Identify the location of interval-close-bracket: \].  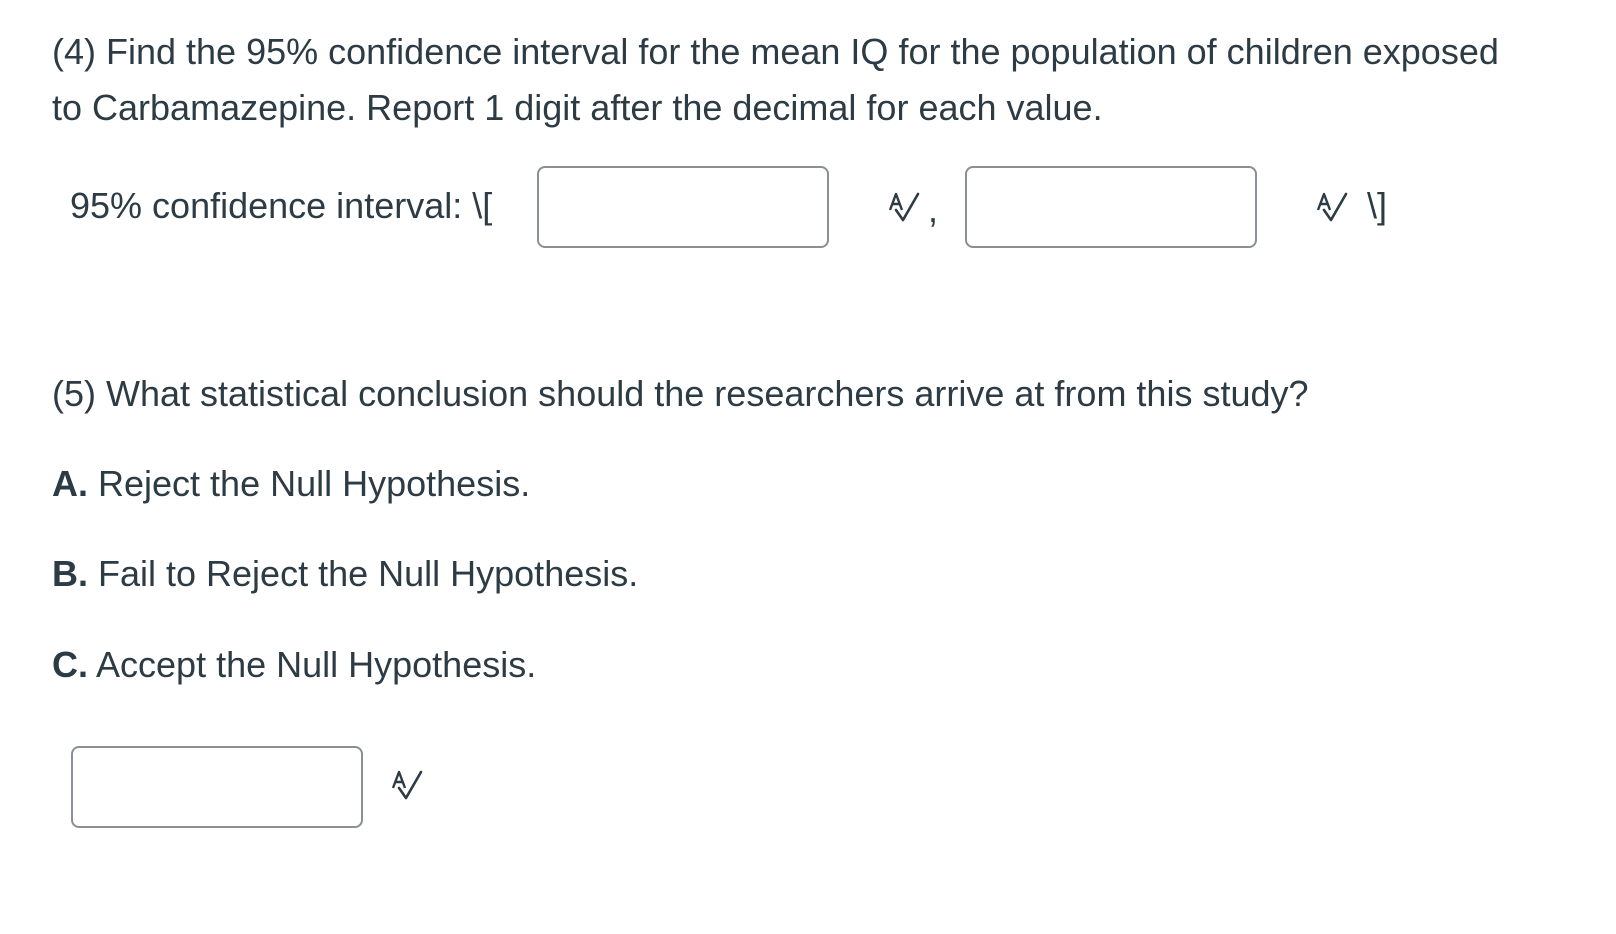
(1377, 205).